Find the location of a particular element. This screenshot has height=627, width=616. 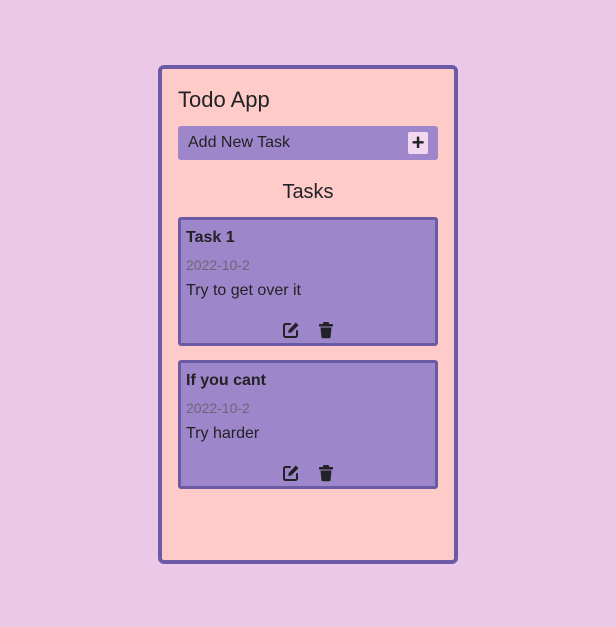

task-card: If you cant 2022-10-2 Try harder is located at coordinates (308, 424).